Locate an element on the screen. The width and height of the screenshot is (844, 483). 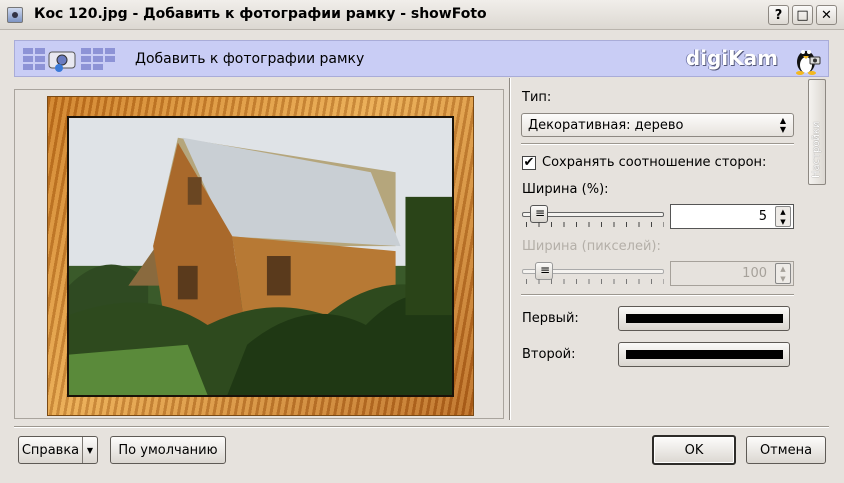
type-label: Тип: is located at coordinates (537, 97).